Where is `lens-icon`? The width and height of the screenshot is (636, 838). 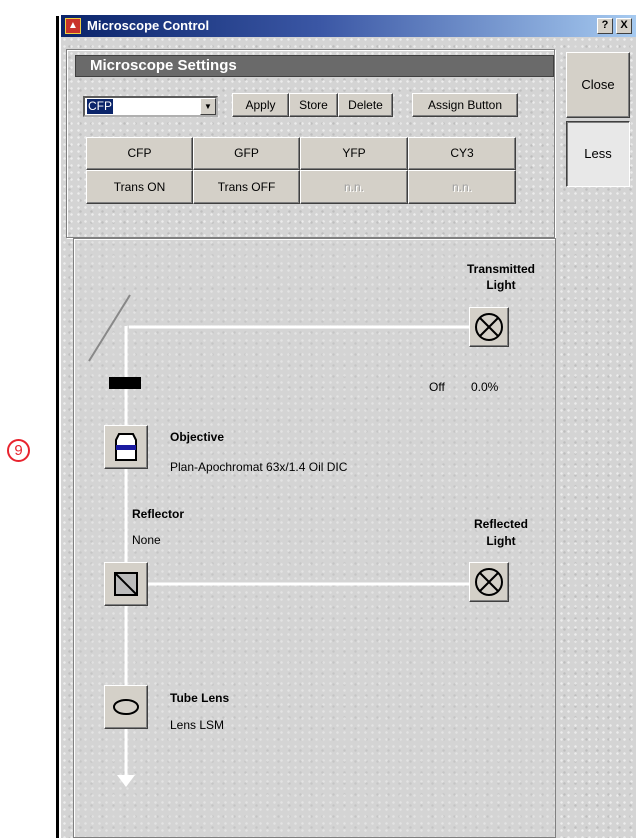 lens-icon is located at coordinates (126, 707).